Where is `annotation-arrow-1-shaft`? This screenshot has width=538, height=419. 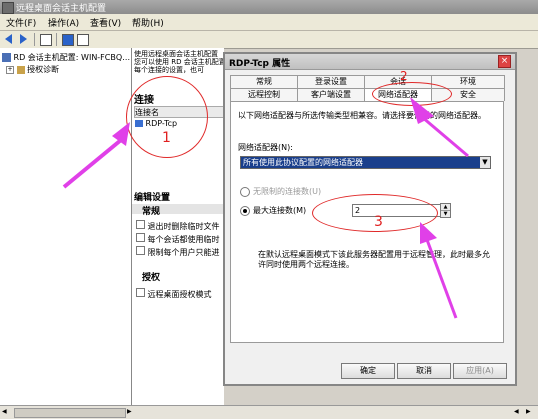
annotation-arrow-1-shaft is located at coordinates (92, 163).